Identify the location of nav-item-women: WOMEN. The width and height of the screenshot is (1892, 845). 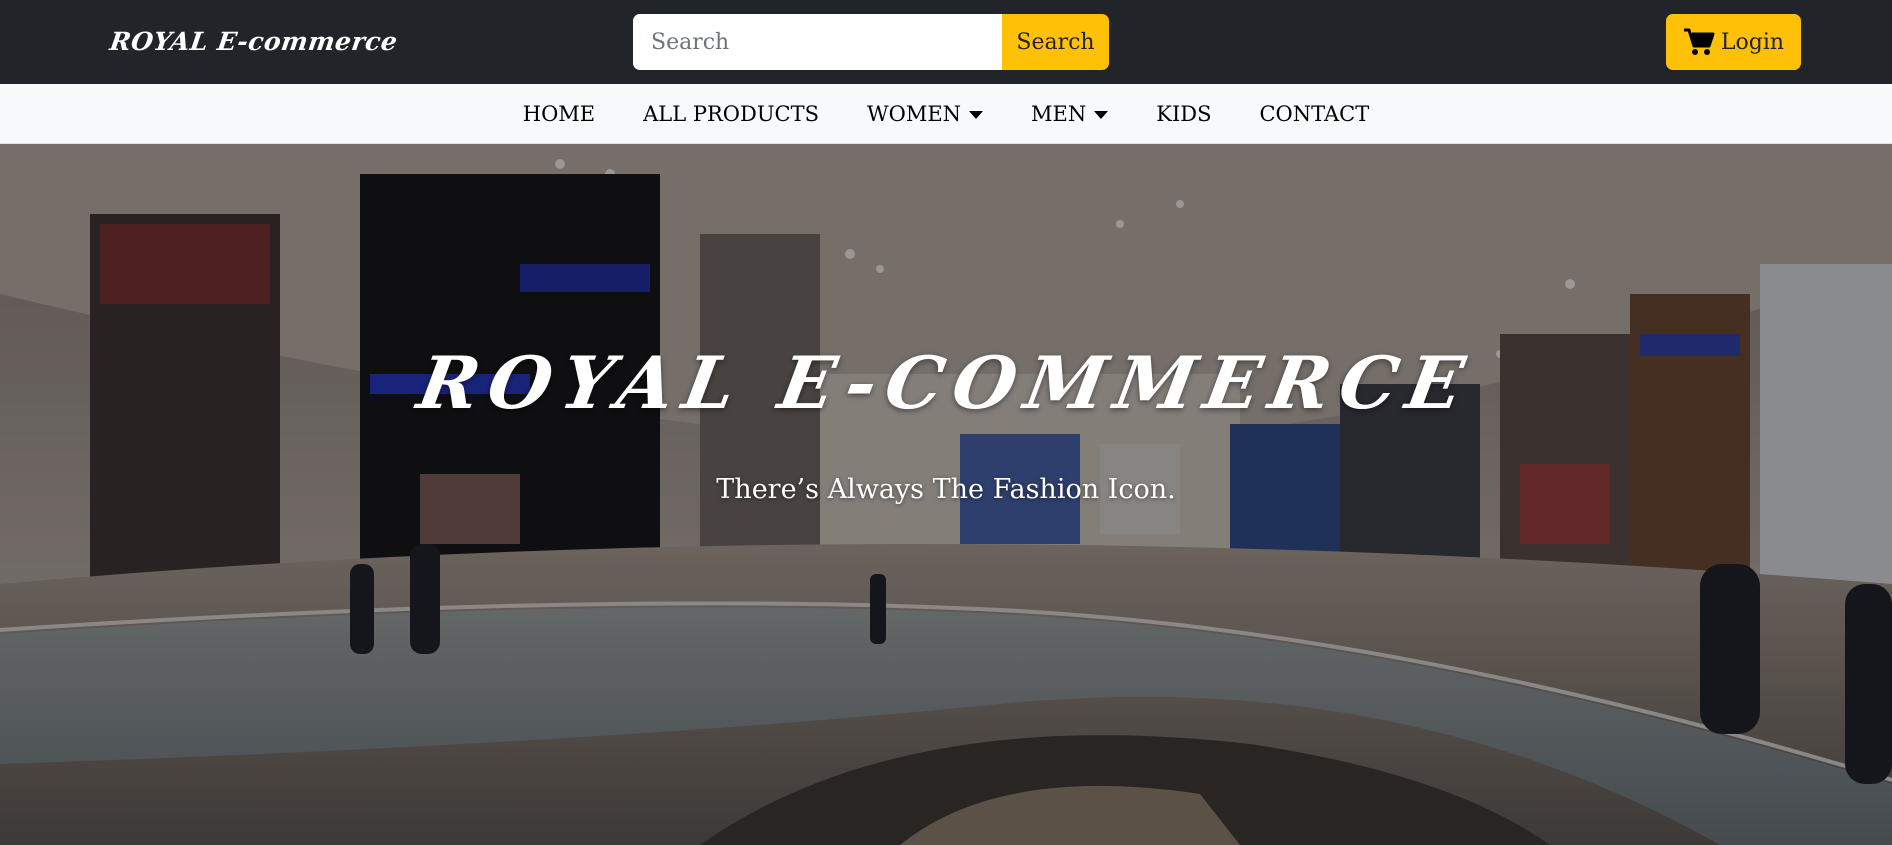
(925, 114).